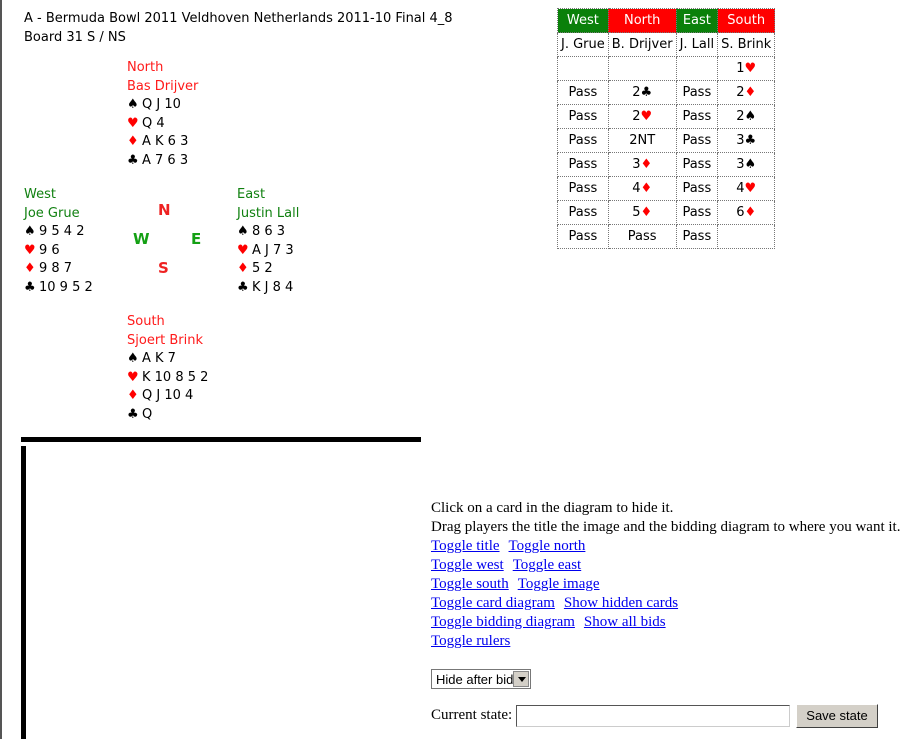  I want to click on bid-cell-south: 1♥, so click(746, 68).